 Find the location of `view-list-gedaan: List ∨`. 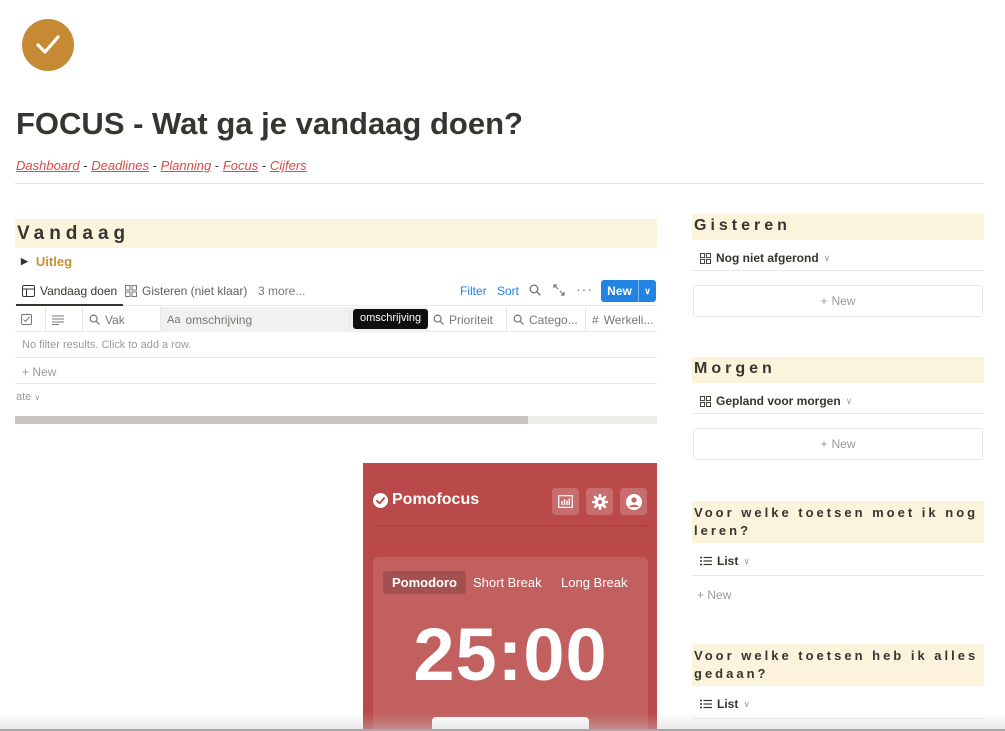

view-list-gedaan: List ∨ is located at coordinates (725, 704).